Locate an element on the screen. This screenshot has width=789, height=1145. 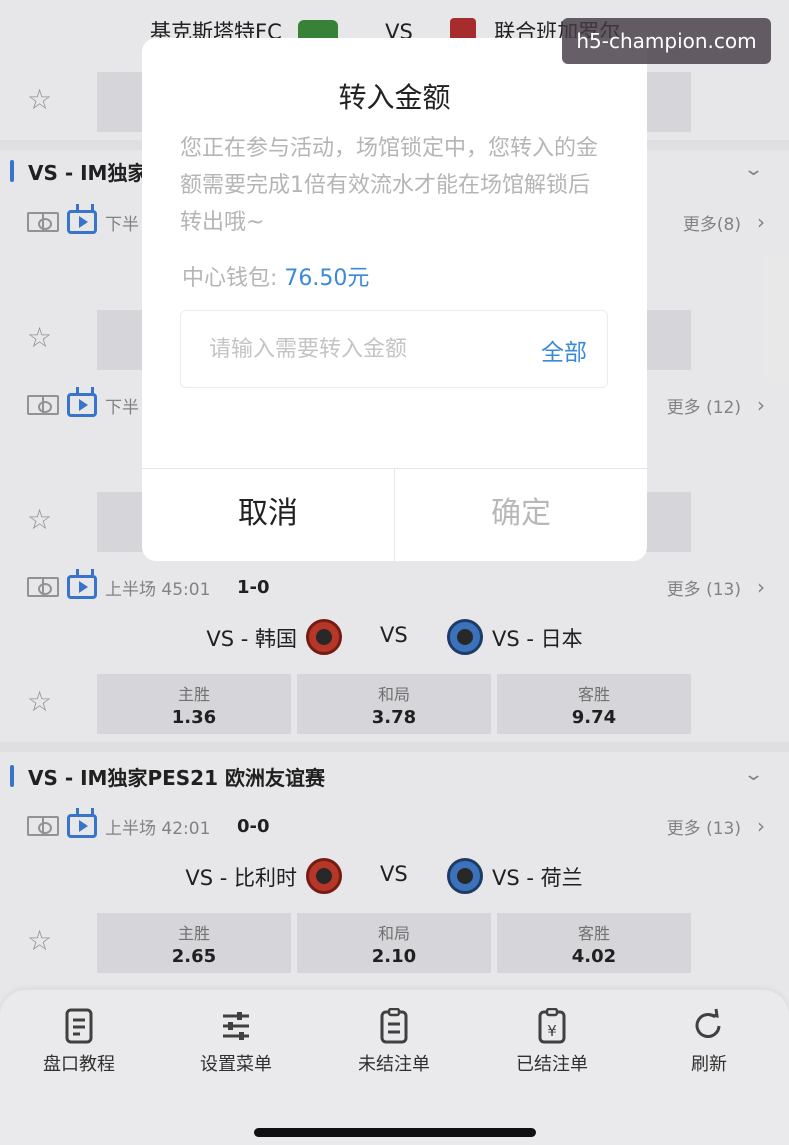
wallet-value: 76.50元 is located at coordinates (327, 278).